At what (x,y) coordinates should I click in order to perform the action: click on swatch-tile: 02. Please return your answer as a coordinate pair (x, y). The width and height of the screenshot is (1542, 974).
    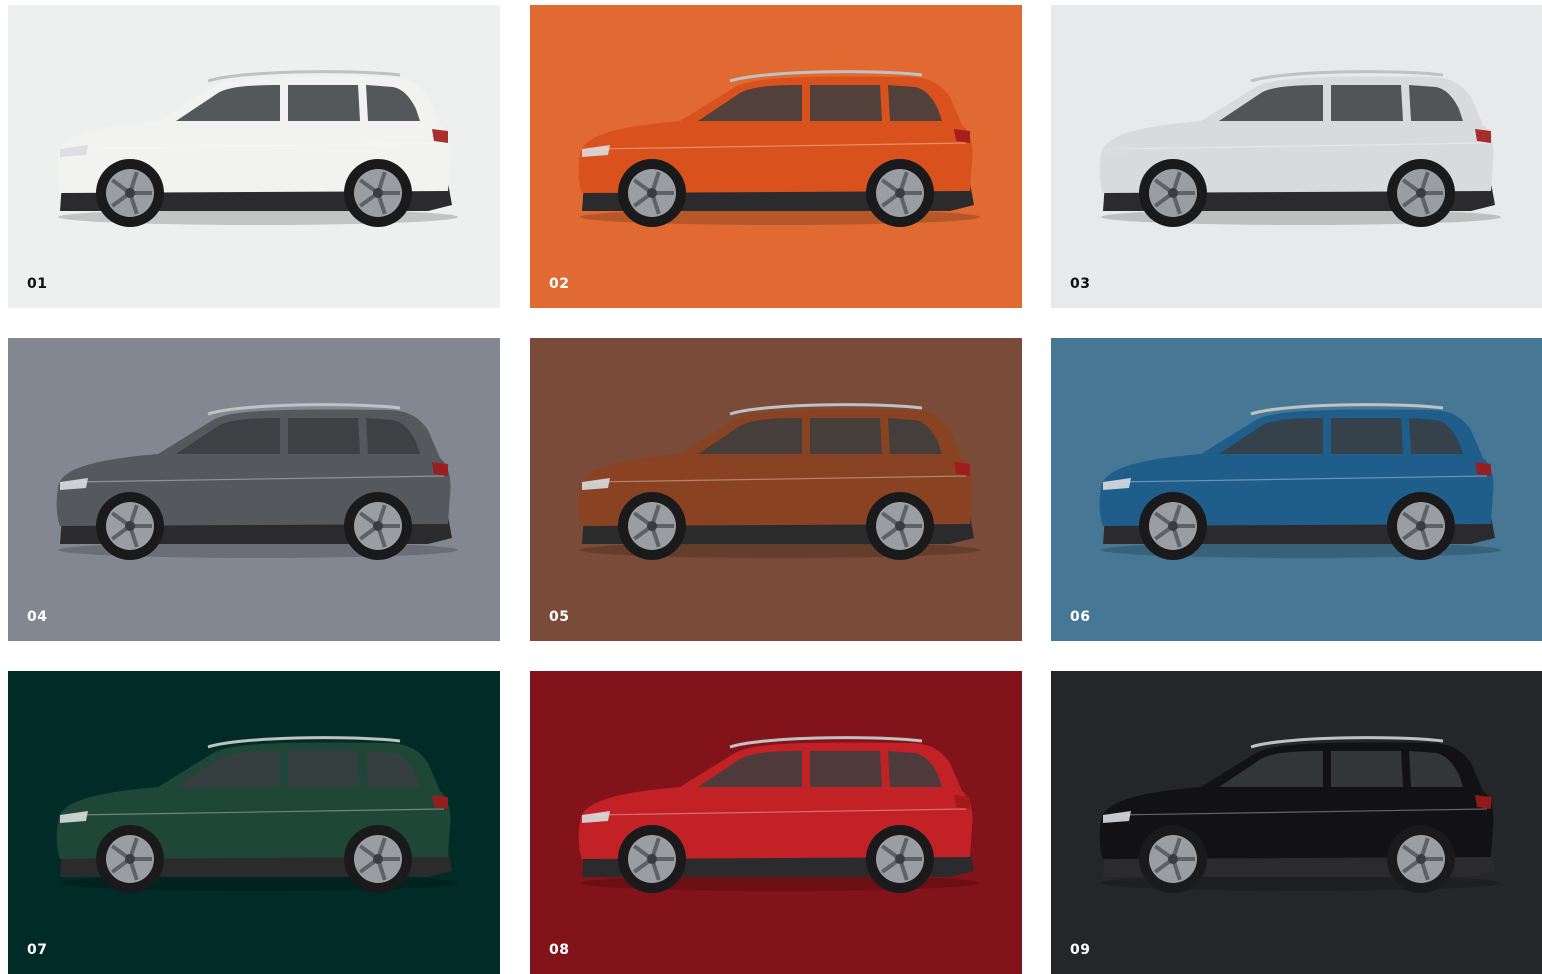
    Looking at the image, I should click on (776, 156).